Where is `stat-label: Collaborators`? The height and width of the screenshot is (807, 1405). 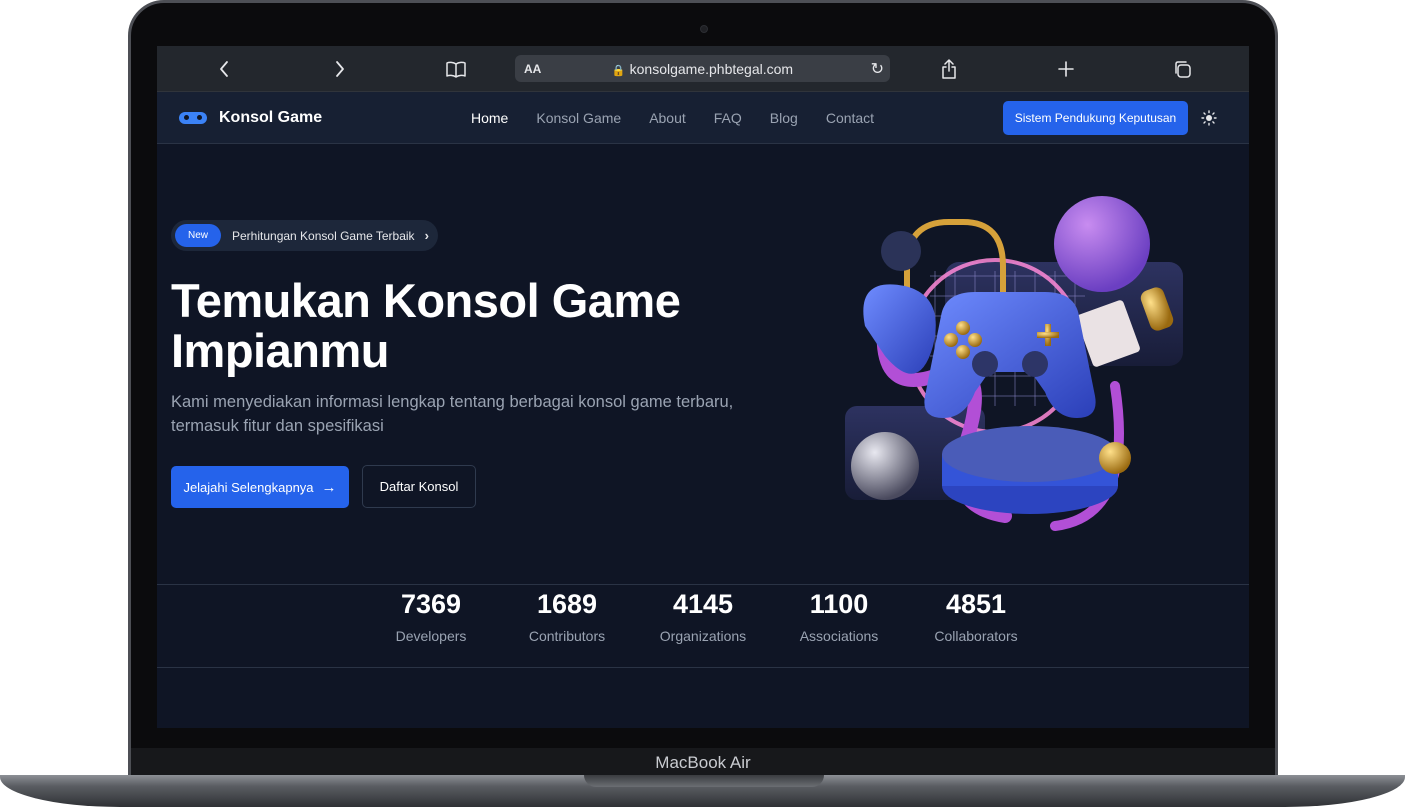 stat-label: Collaborators is located at coordinates (976, 636).